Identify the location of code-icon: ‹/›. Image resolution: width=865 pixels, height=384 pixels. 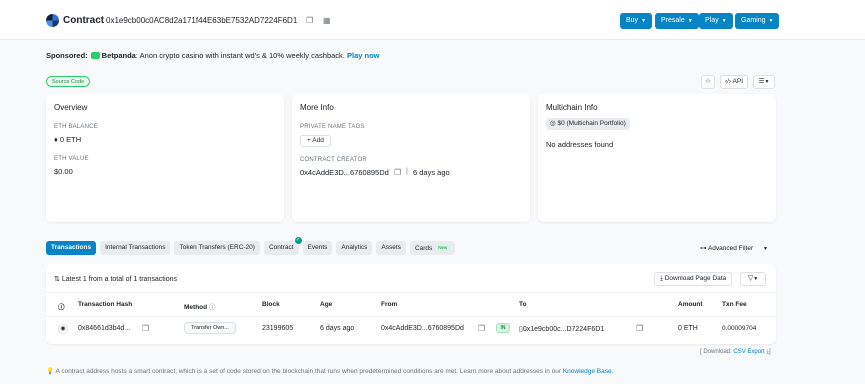
(728, 81).